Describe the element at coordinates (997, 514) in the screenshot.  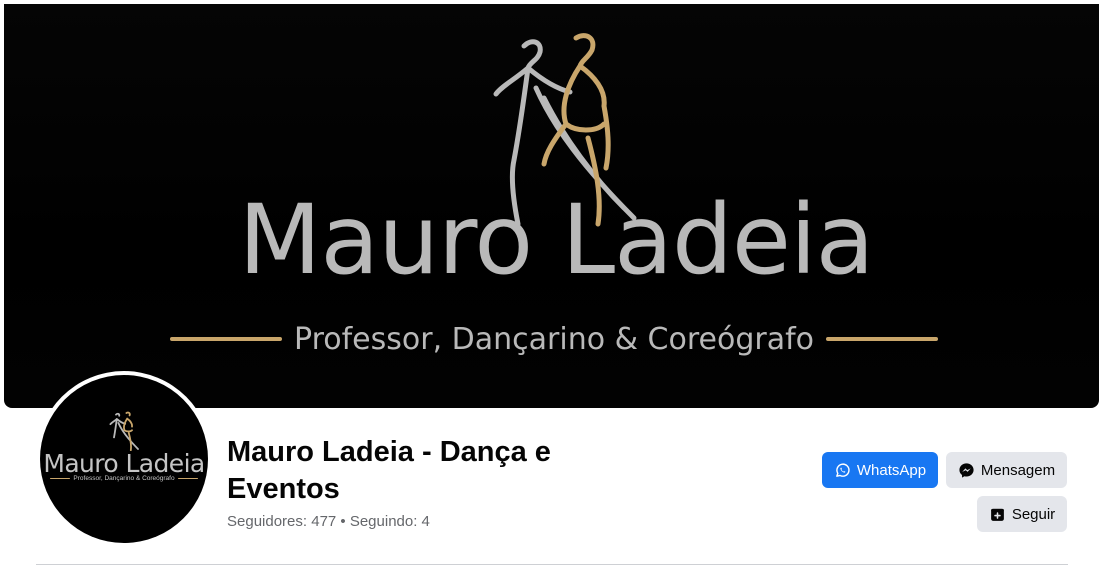
I see `follow-icon` at that location.